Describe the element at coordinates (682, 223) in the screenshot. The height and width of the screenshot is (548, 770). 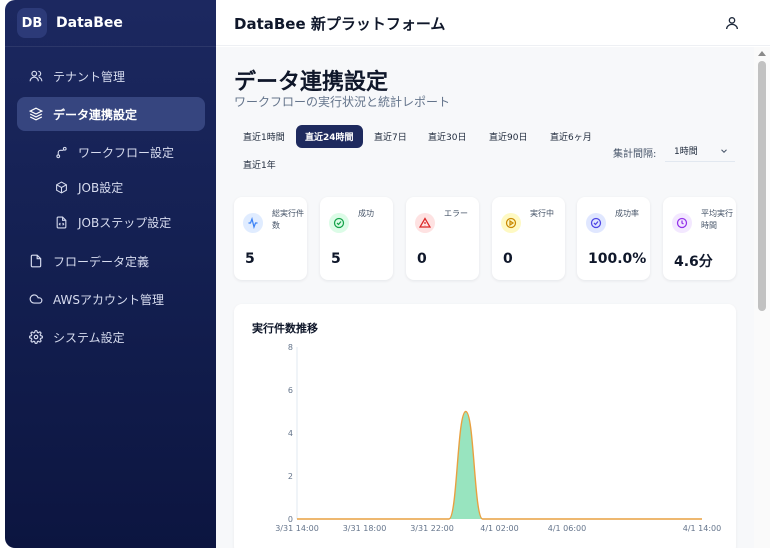
I see `clock-icon` at that location.